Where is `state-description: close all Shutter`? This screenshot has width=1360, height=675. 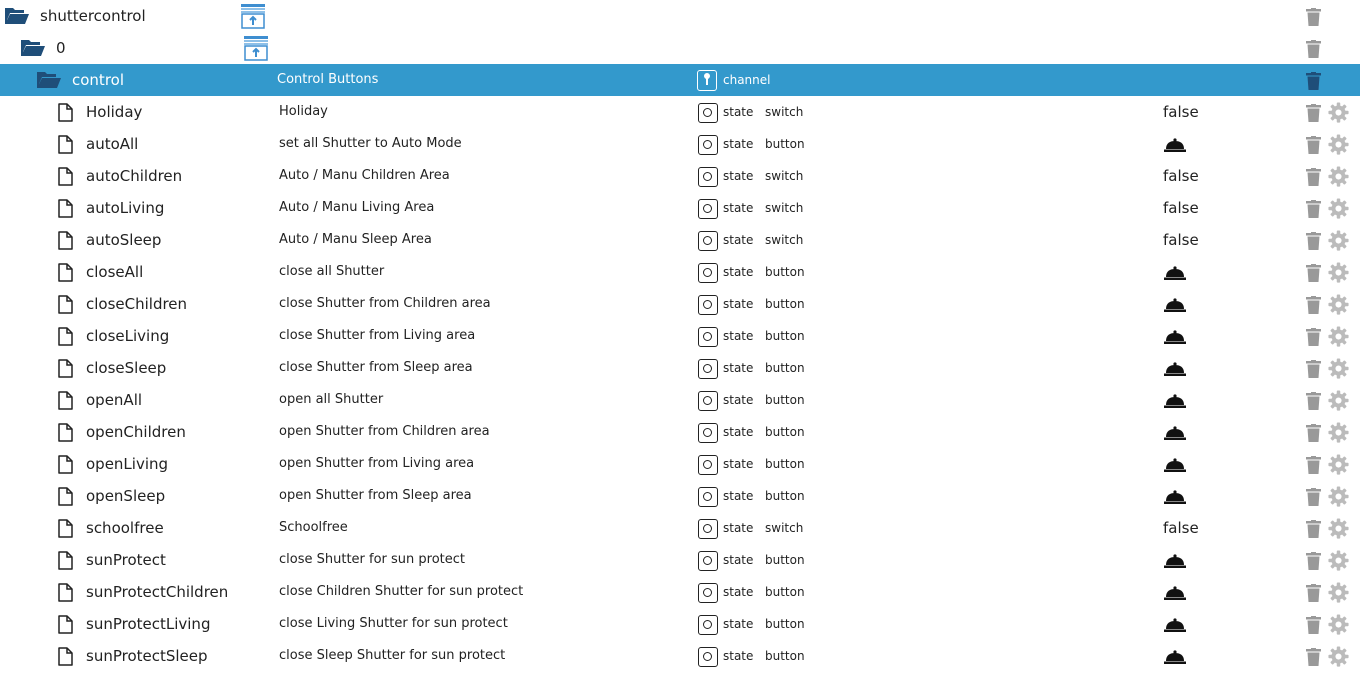 state-description: close all Shutter is located at coordinates (332, 271).